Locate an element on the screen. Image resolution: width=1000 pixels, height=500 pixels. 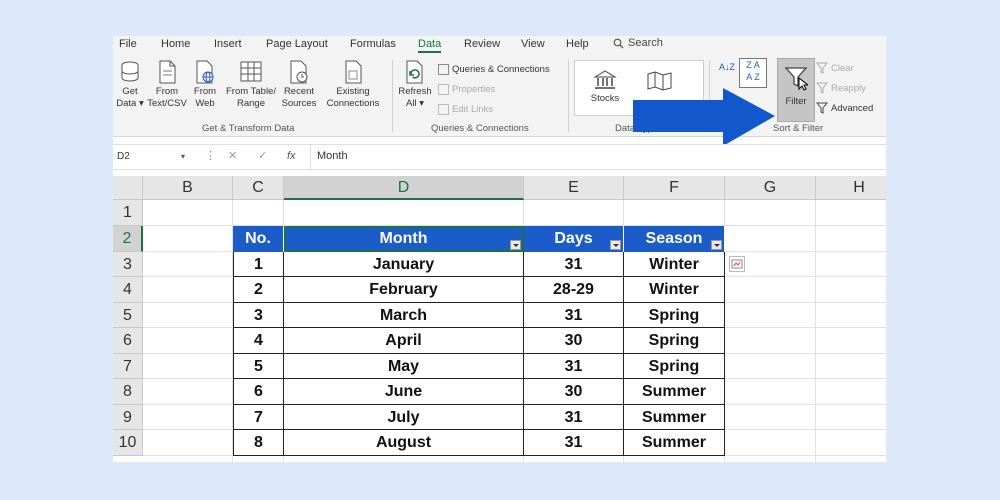
table-cell: January is located at coordinates (404, 264).